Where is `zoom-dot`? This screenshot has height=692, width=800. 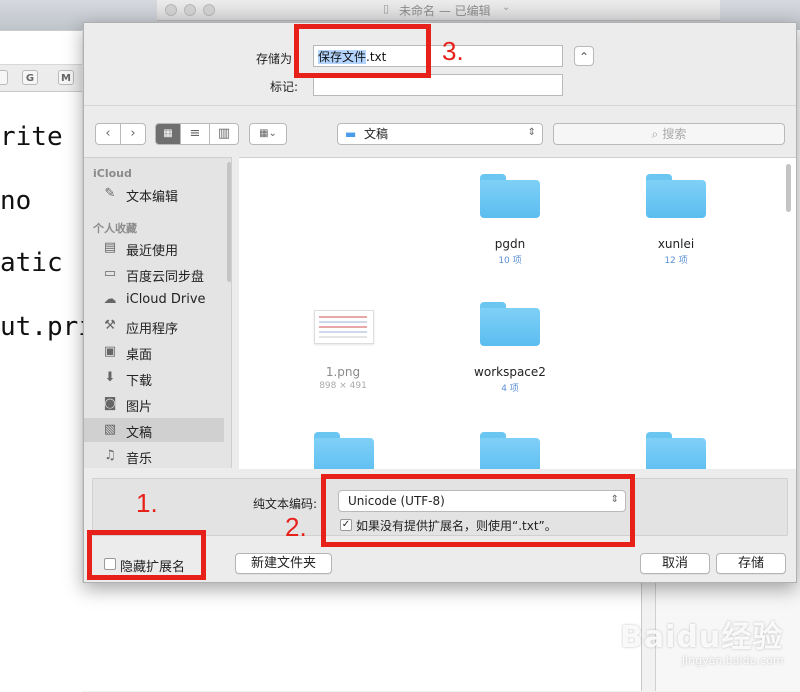 zoom-dot is located at coordinates (209, 10).